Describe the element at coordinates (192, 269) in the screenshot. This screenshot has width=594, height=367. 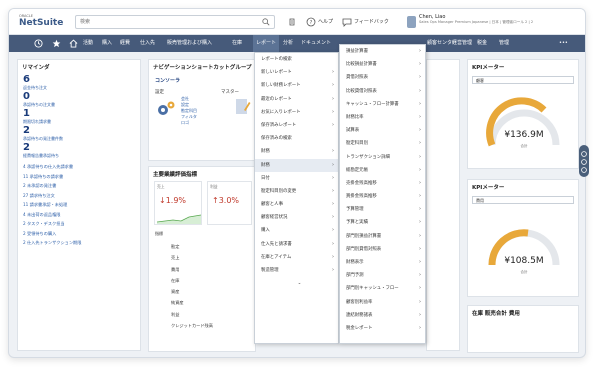
I see `kpi-row: 費用` at that location.